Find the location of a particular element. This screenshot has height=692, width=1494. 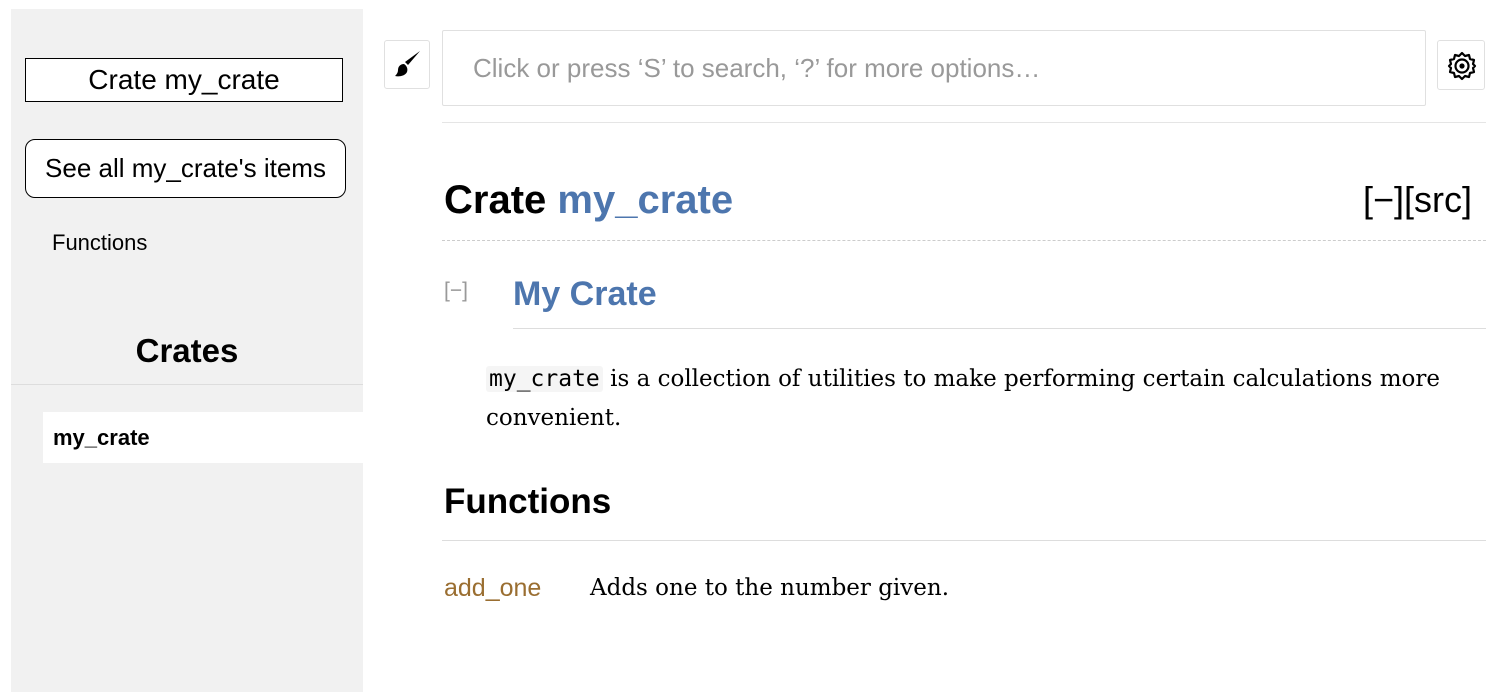

src-link: [src] is located at coordinates (1438, 199).